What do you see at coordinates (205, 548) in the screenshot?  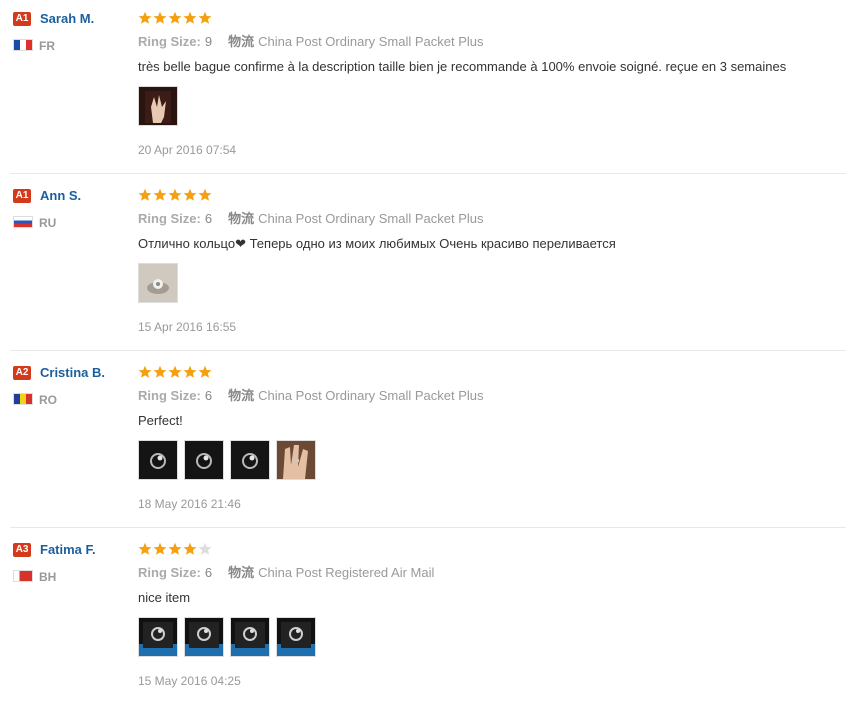 I see `star-empty-icon` at bounding box center [205, 548].